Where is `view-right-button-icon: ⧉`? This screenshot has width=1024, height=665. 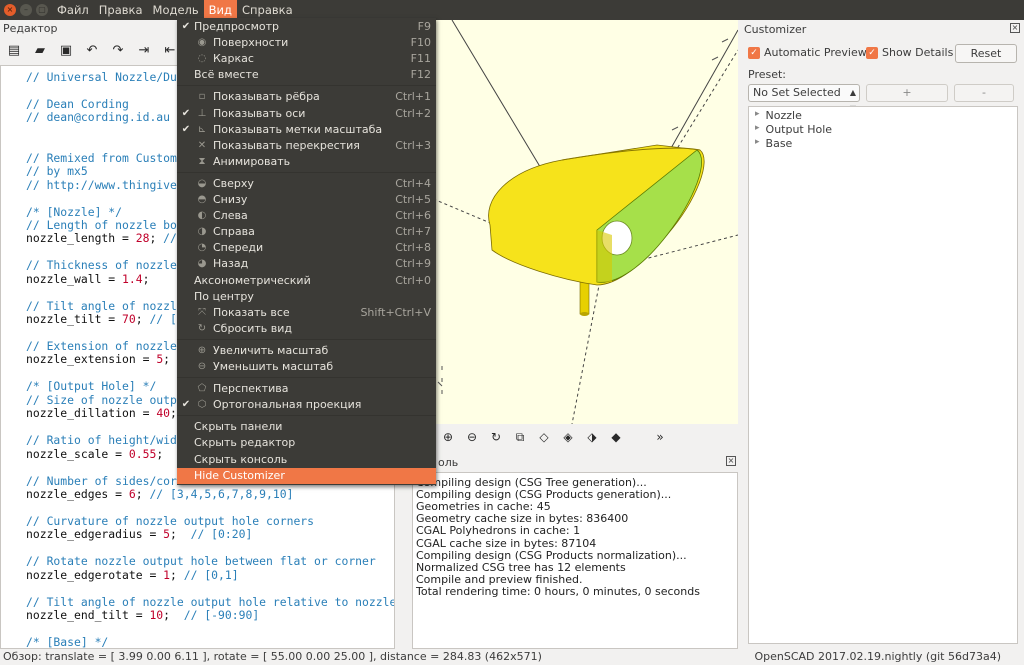 view-right-button-icon: ⧉ is located at coordinates (520, 437).